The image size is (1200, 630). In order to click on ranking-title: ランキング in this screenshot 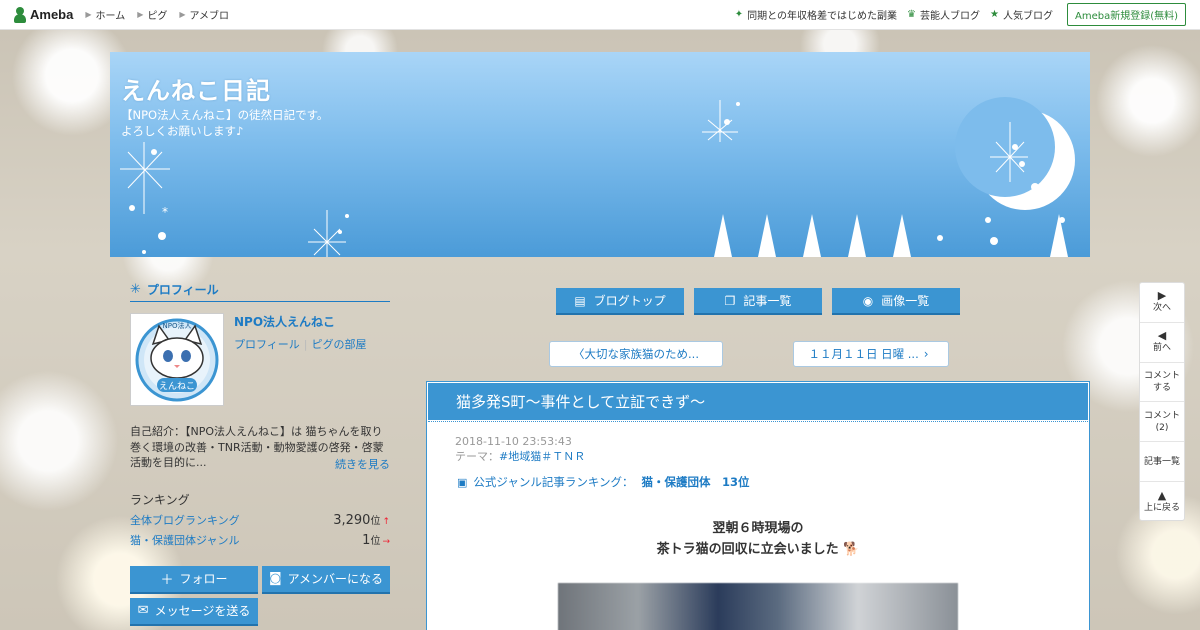, I will do `click(160, 499)`.